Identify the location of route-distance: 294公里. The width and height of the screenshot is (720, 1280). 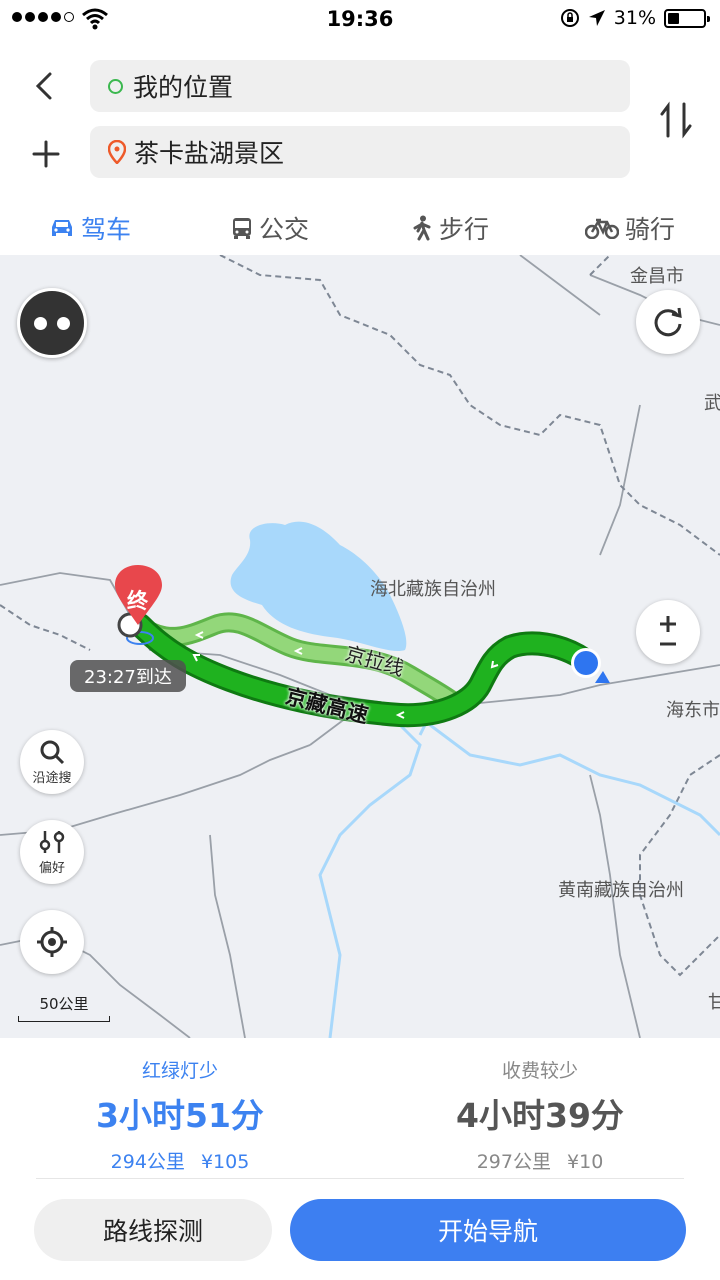
(147, 1162).